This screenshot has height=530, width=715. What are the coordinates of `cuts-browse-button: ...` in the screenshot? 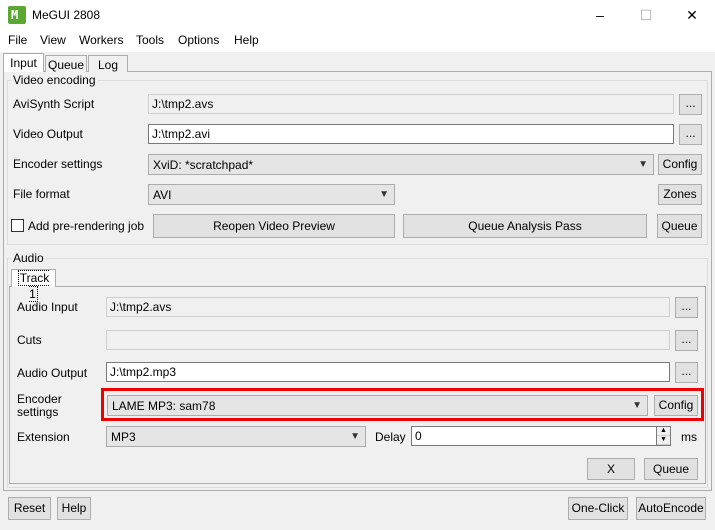 It's located at (686, 340).